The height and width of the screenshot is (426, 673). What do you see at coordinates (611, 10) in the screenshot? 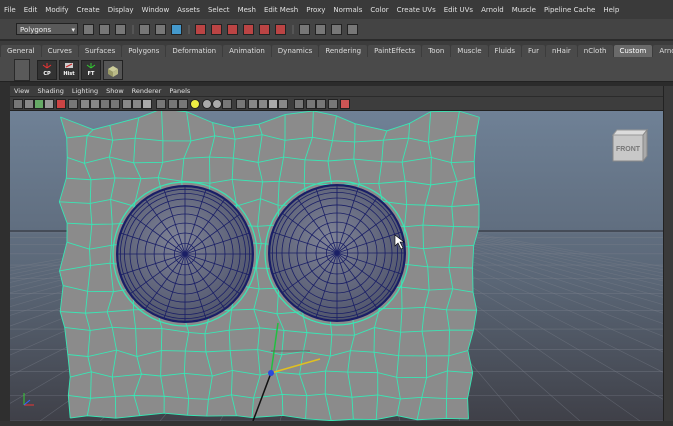
I see `menu-item: Help` at bounding box center [611, 10].